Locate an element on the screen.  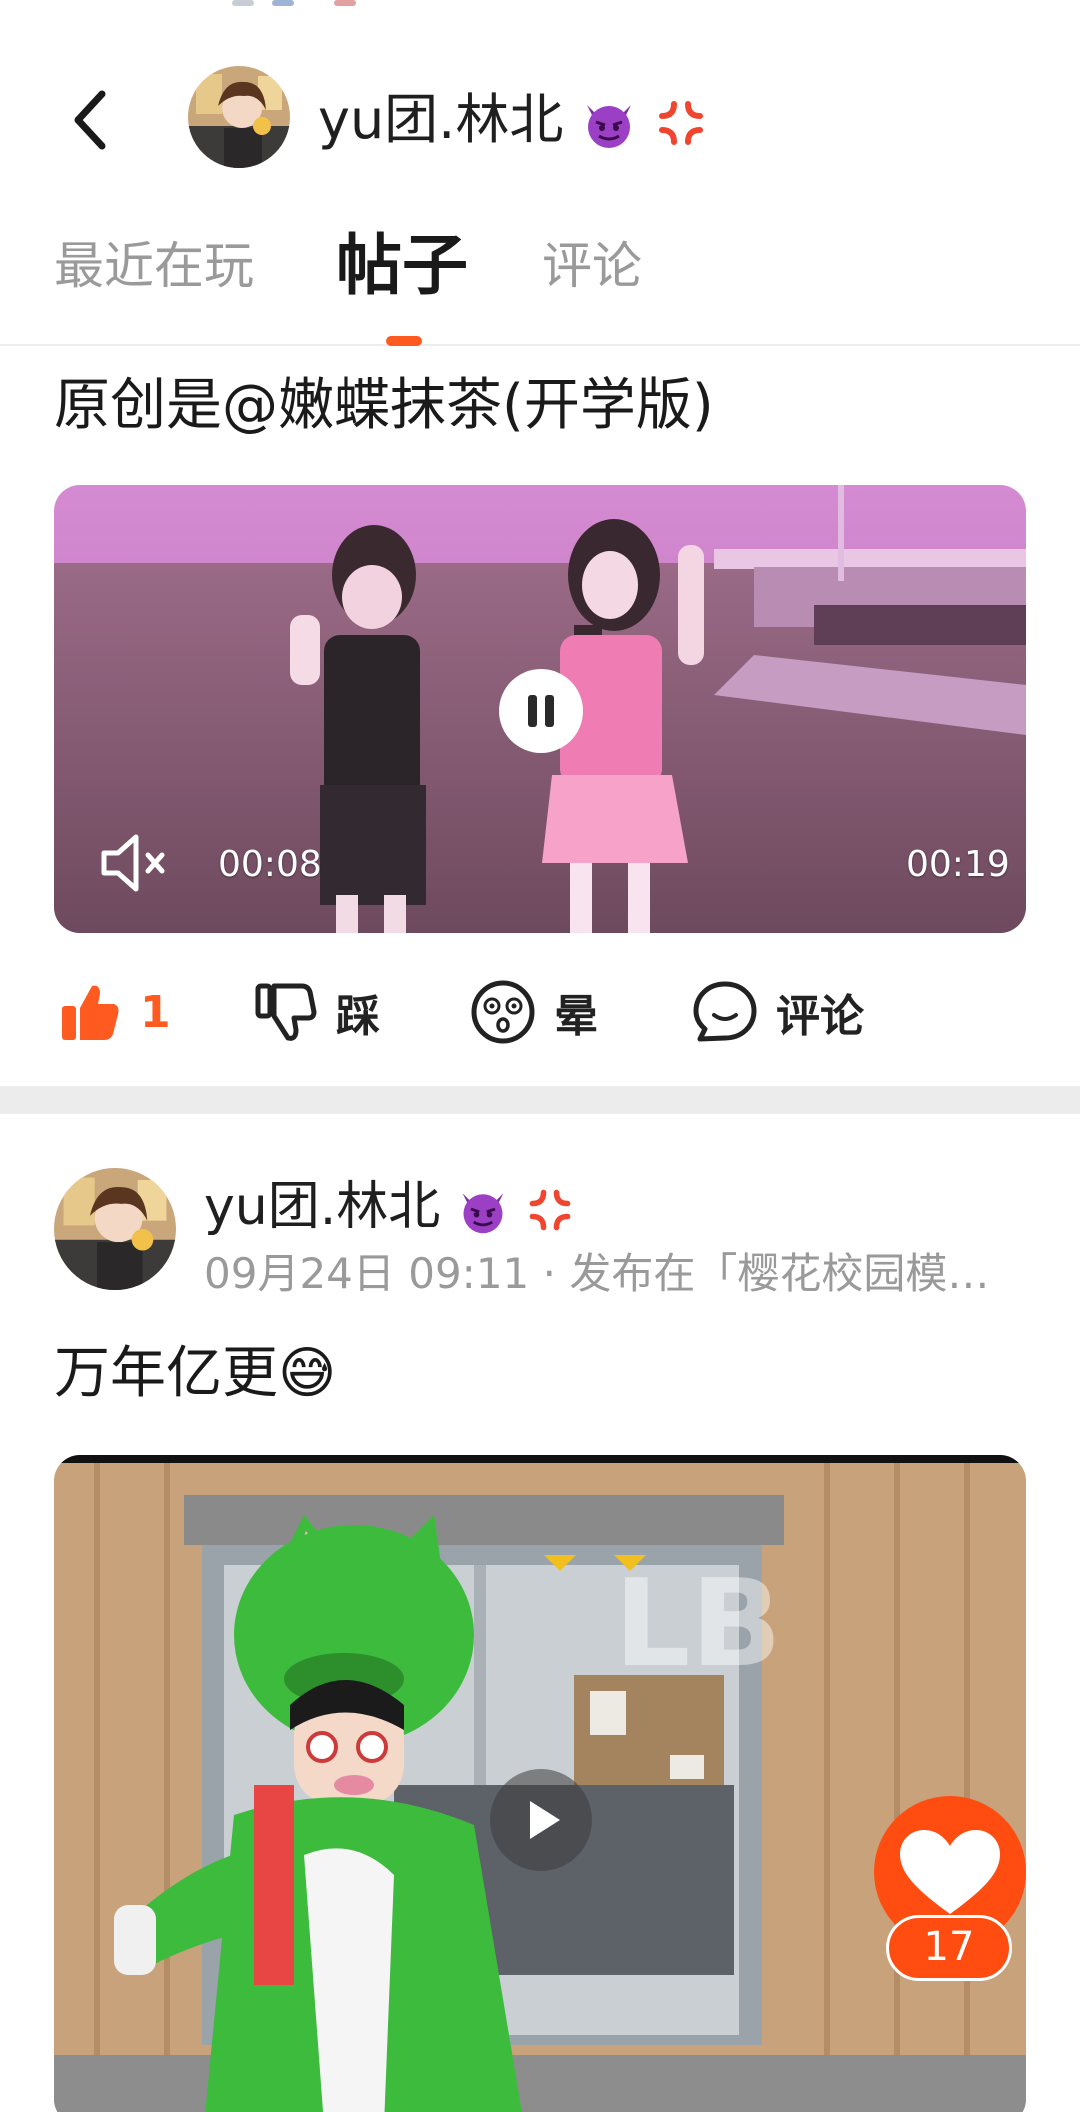
author-name-text: yu团.林北 is located at coordinates (322, 1207).